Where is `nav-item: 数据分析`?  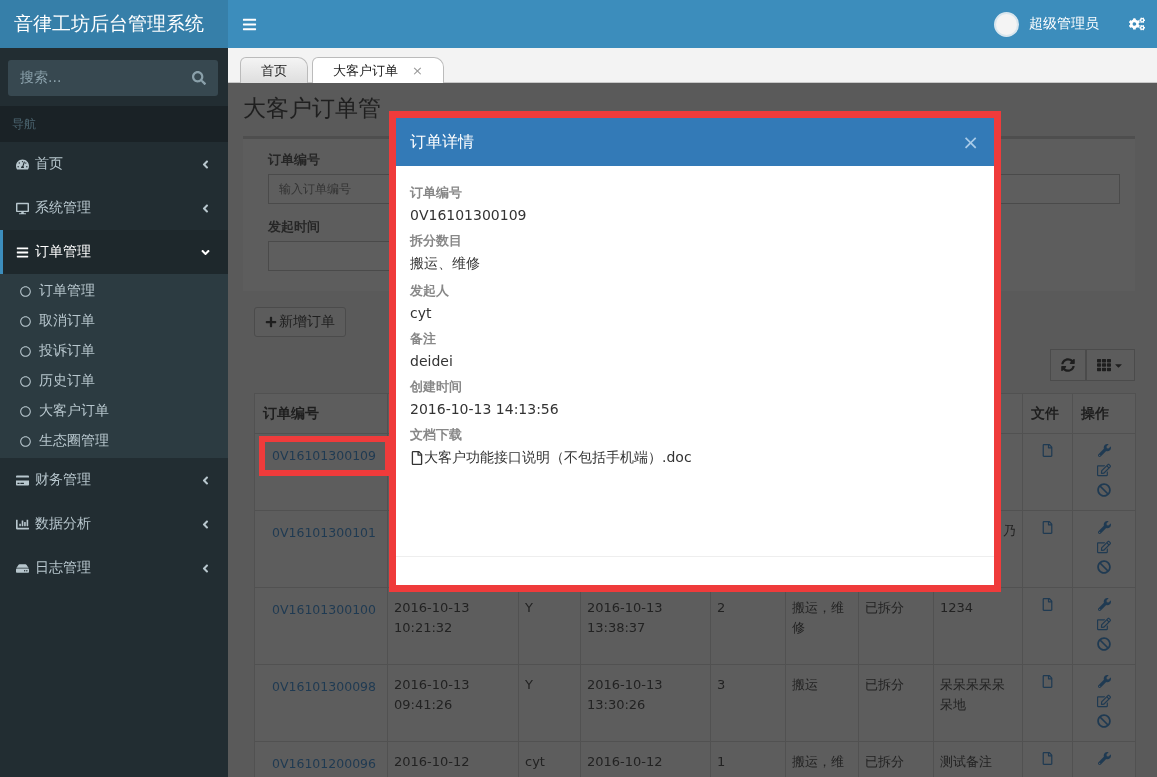 nav-item: 数据分析 is located at coordinates (114, 524).